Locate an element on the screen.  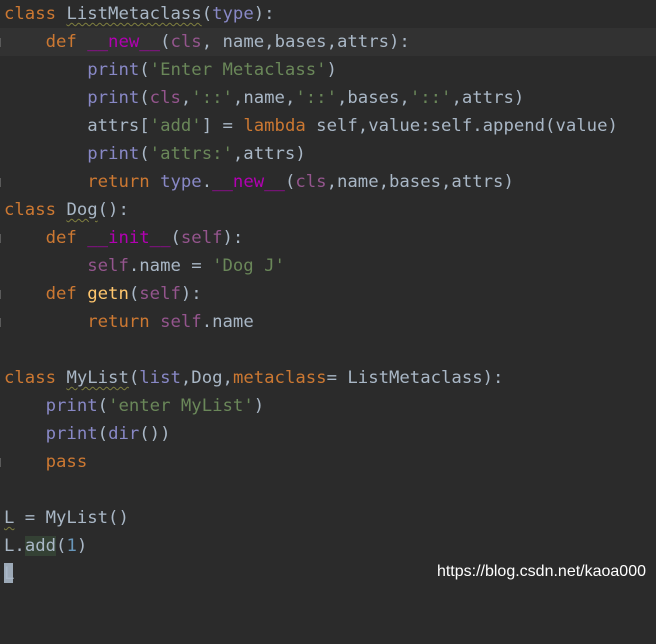
code-line: def getn(self): is located at coordinates (328, 294).